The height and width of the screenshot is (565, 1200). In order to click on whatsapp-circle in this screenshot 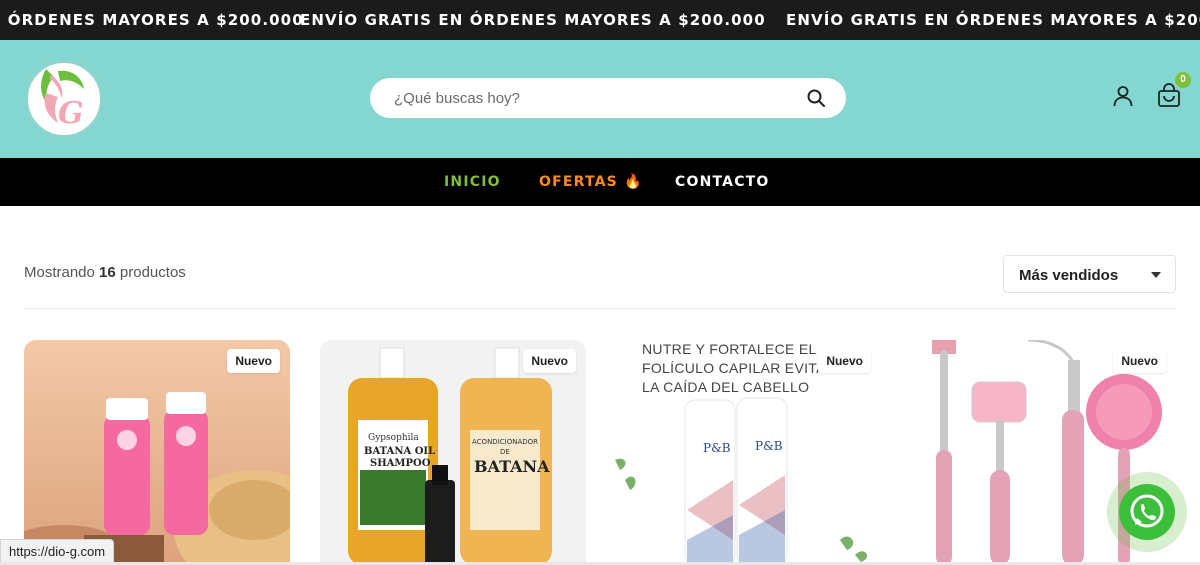, I will do `click(1147, 512)`.